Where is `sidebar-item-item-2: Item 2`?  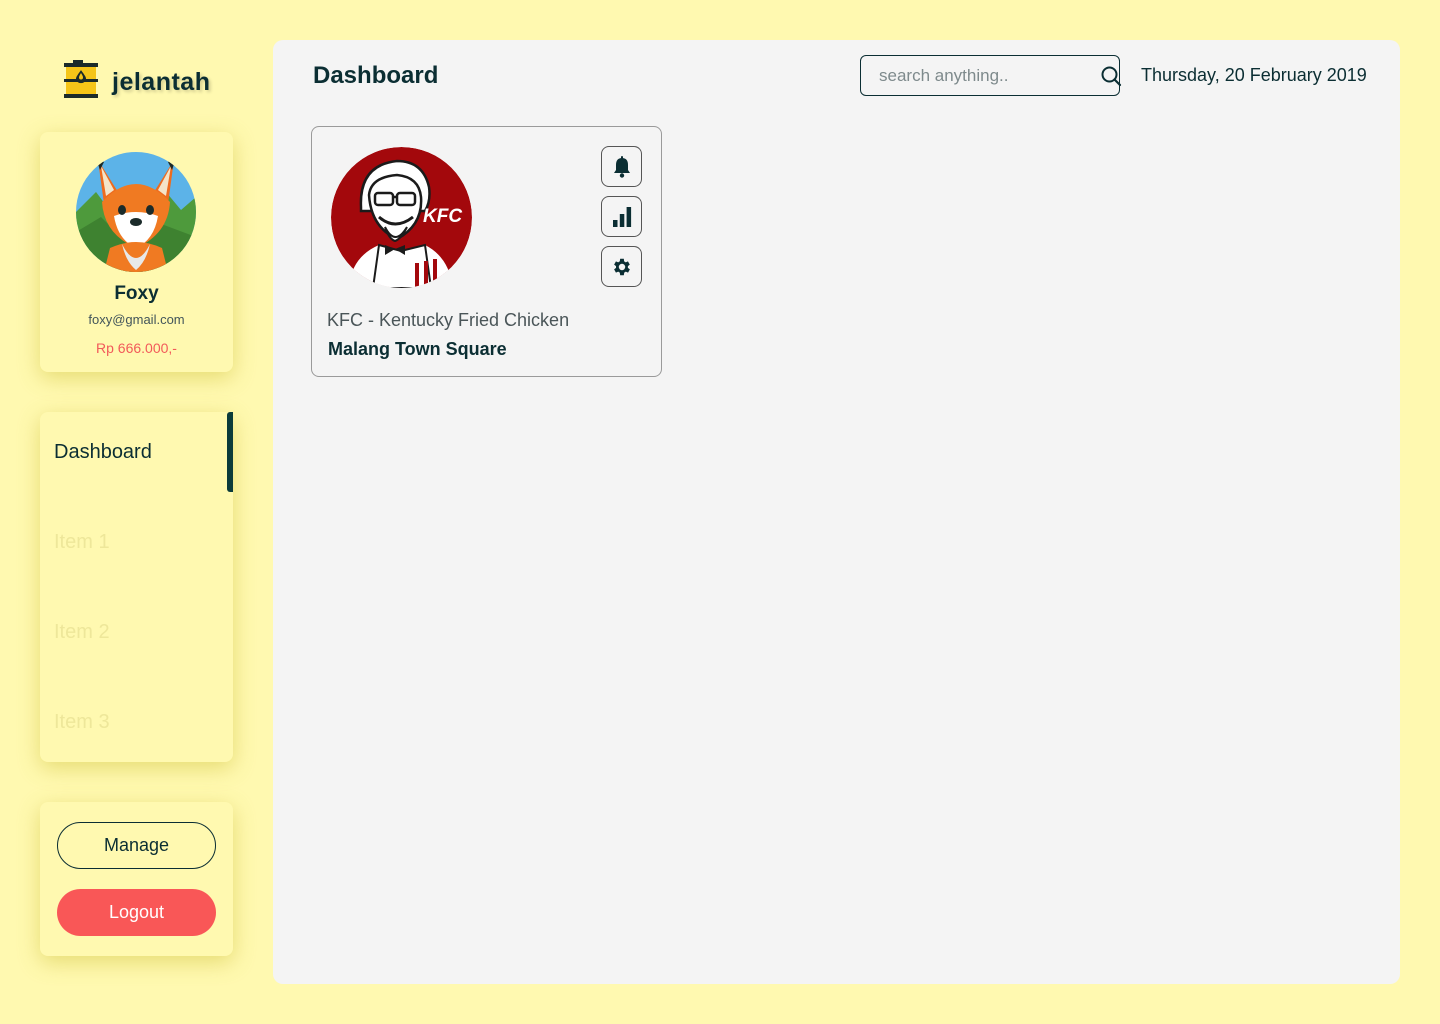
sidebar-item-item-2: Item 2 is located at coordinates (136, 632).